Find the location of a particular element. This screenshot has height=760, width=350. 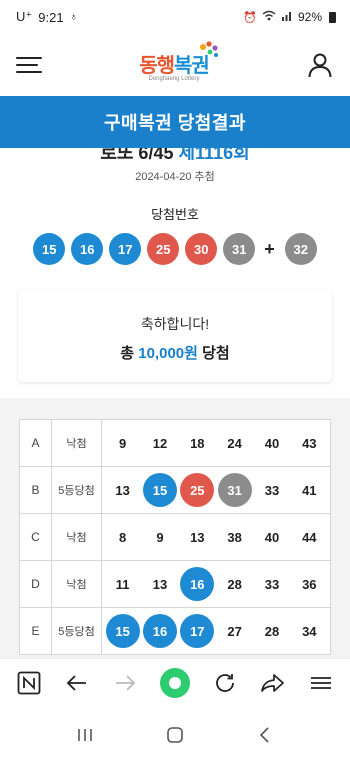

winning-number-ball: 30 is located at coordinates (201, 249).